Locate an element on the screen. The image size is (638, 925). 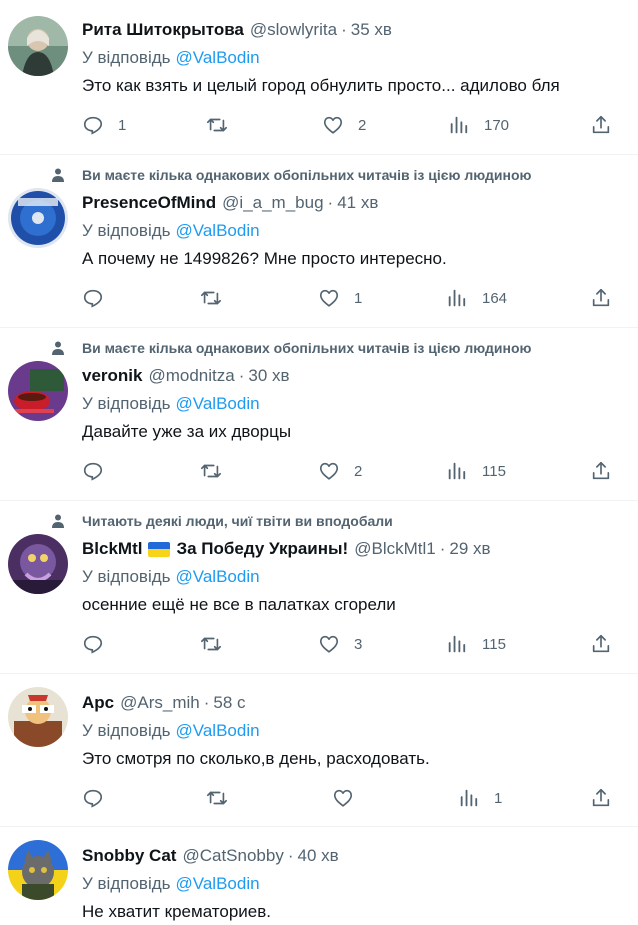
user-handle: @CatSnobby is located at coordinates (232, 856).